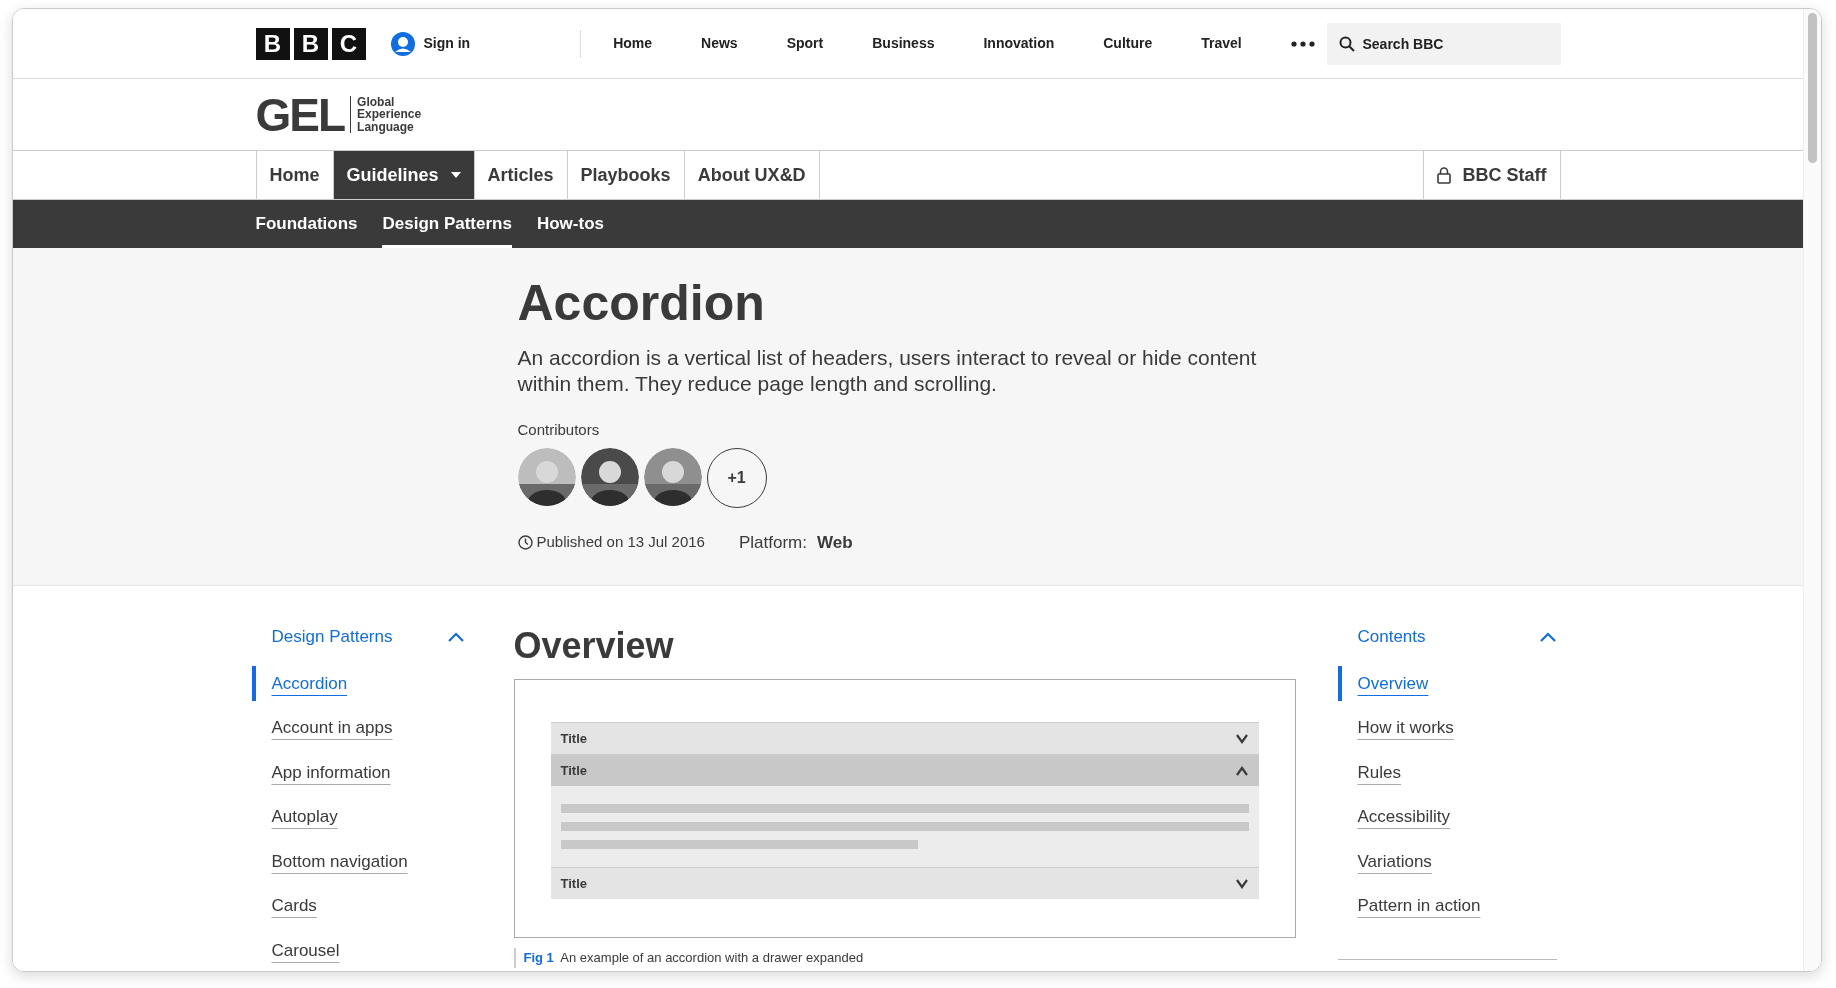  What do you see at coordinates (386, 114) in the screenshot?
I see `site-tagline: Global Experience Language` at bounding box center [386, 114].